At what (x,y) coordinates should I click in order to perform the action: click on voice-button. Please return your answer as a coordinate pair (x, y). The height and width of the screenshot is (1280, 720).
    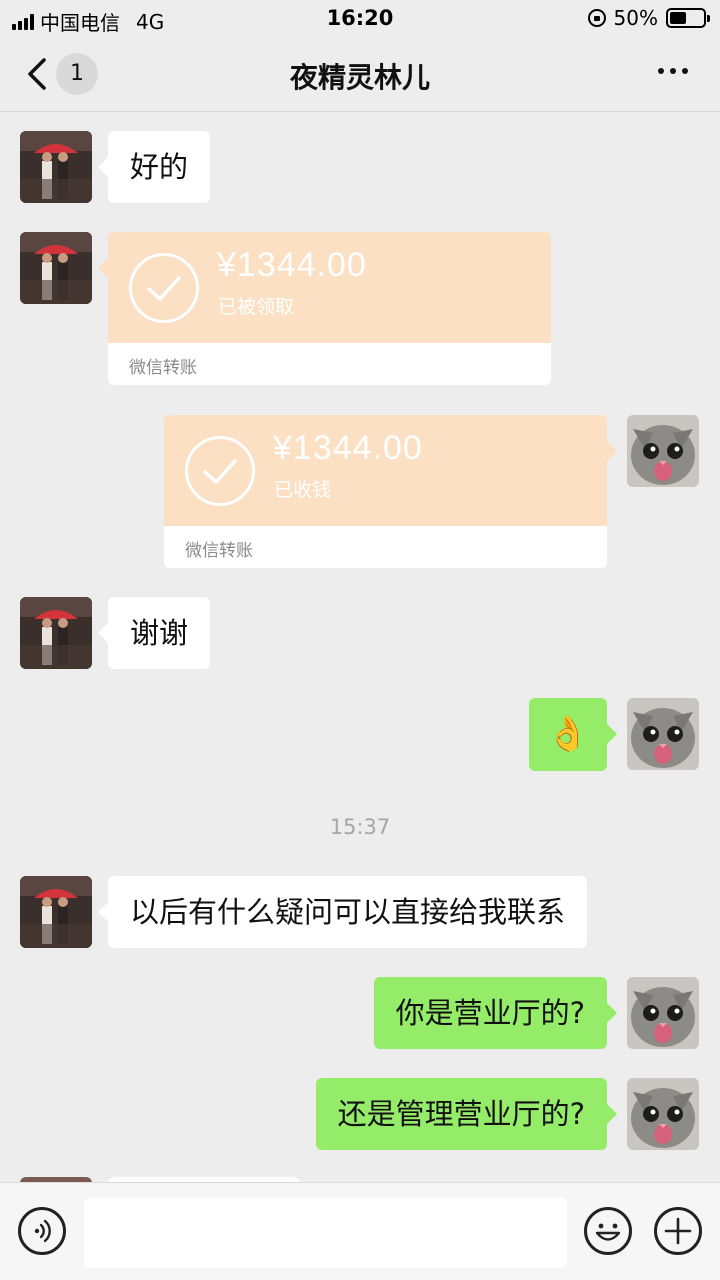
    Looking at the image, I should click on (42, 1231).